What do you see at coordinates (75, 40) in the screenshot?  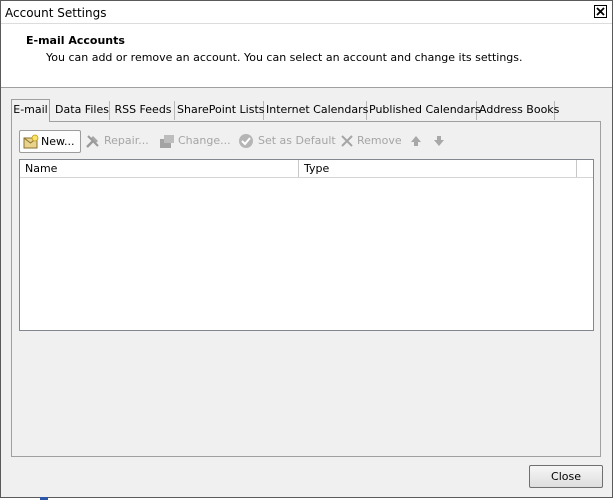 I see `page-title: E-mail Accounts` at bounding box center [75, 40].